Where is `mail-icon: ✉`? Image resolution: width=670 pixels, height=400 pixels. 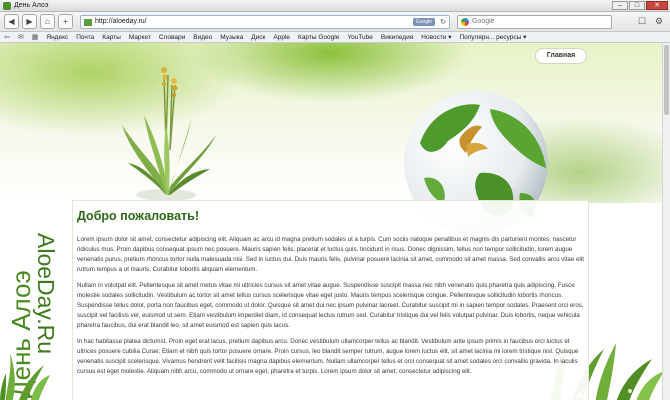 mail-icon: ✉ is located at coordinates (21, 37).